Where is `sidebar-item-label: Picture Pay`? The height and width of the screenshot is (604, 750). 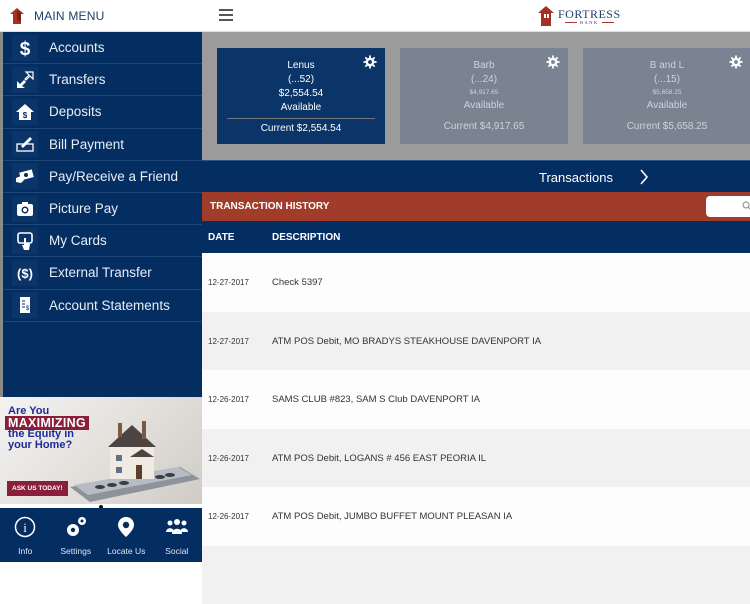
sidebar-item-label: Picture Pay is located at coordinates (83, 208).